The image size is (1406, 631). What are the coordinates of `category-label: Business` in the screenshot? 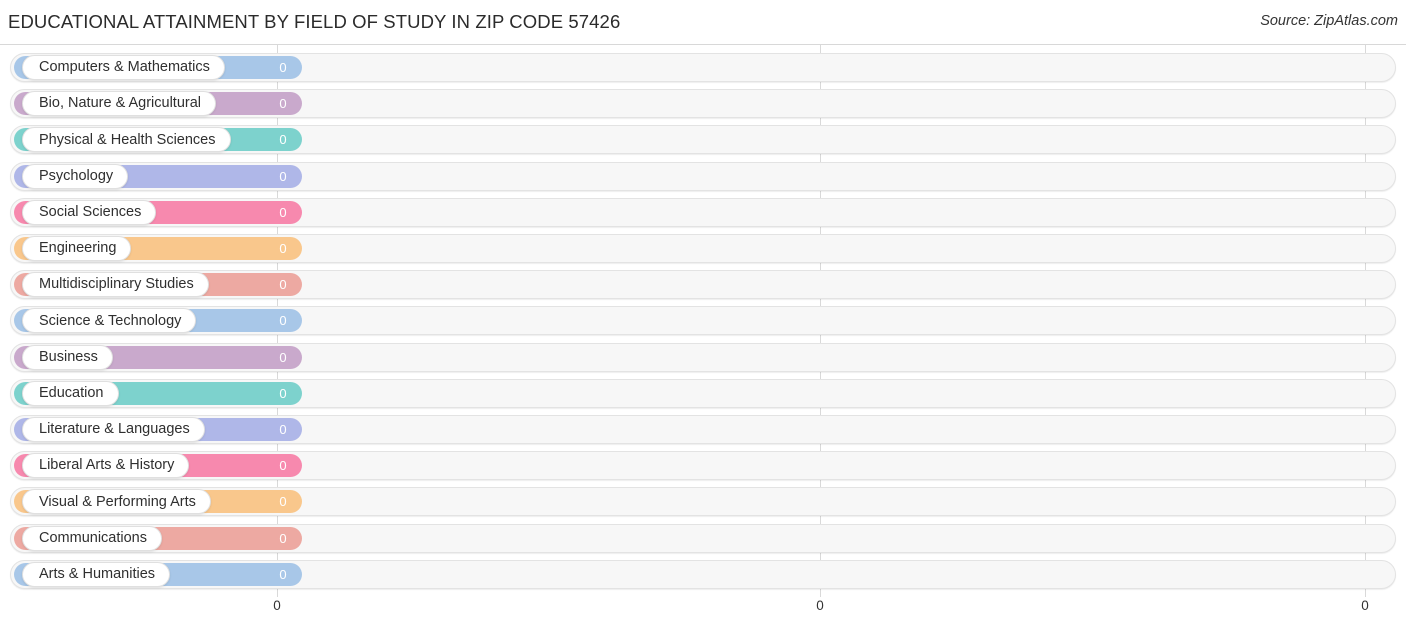 It's located at (68, 356).